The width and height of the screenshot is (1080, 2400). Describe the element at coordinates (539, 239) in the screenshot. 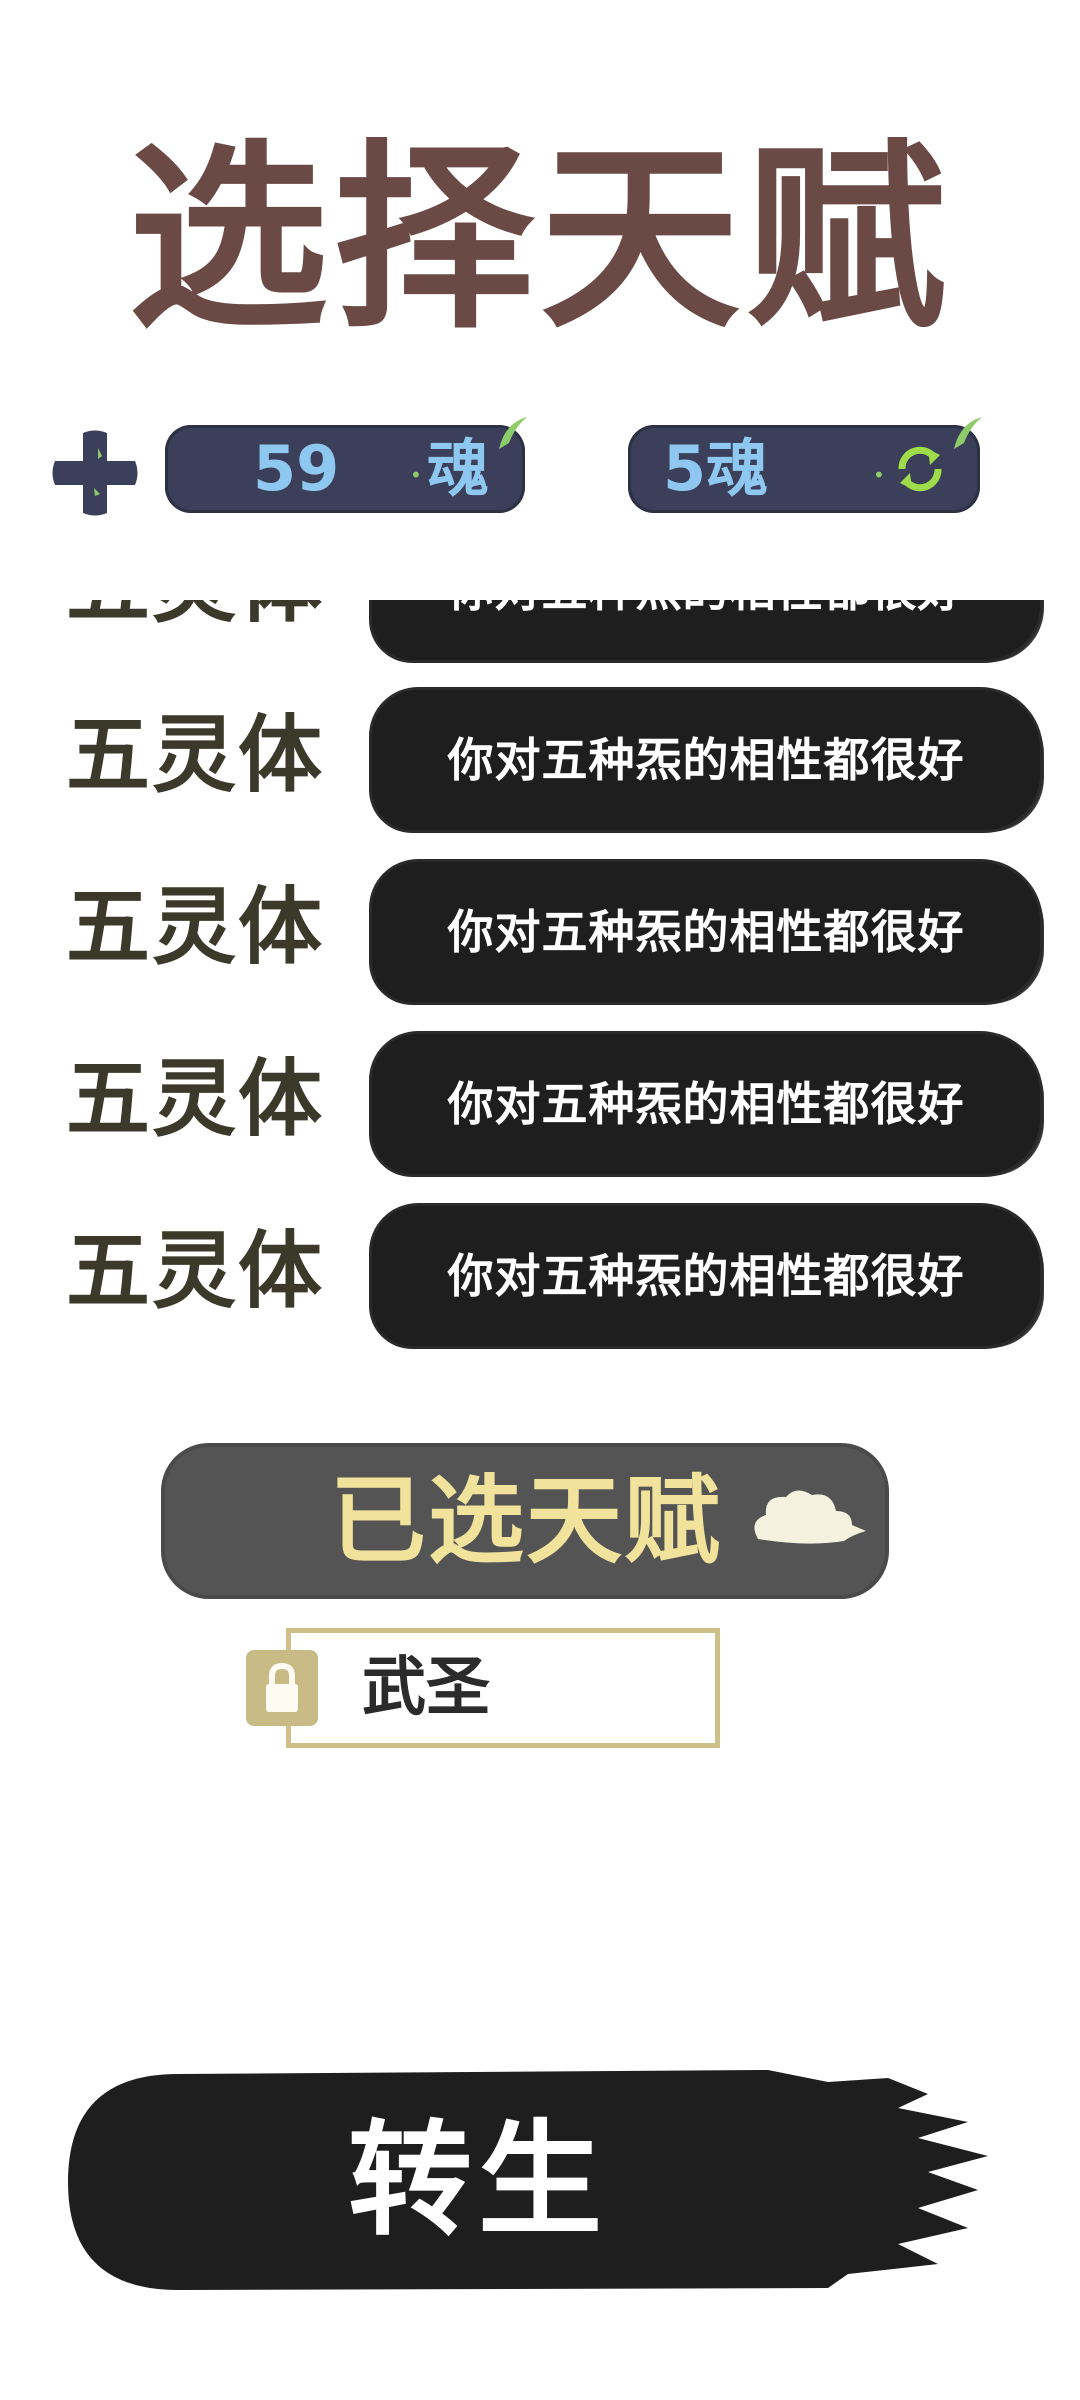

I see `page-title: 选择天赋` at that location.